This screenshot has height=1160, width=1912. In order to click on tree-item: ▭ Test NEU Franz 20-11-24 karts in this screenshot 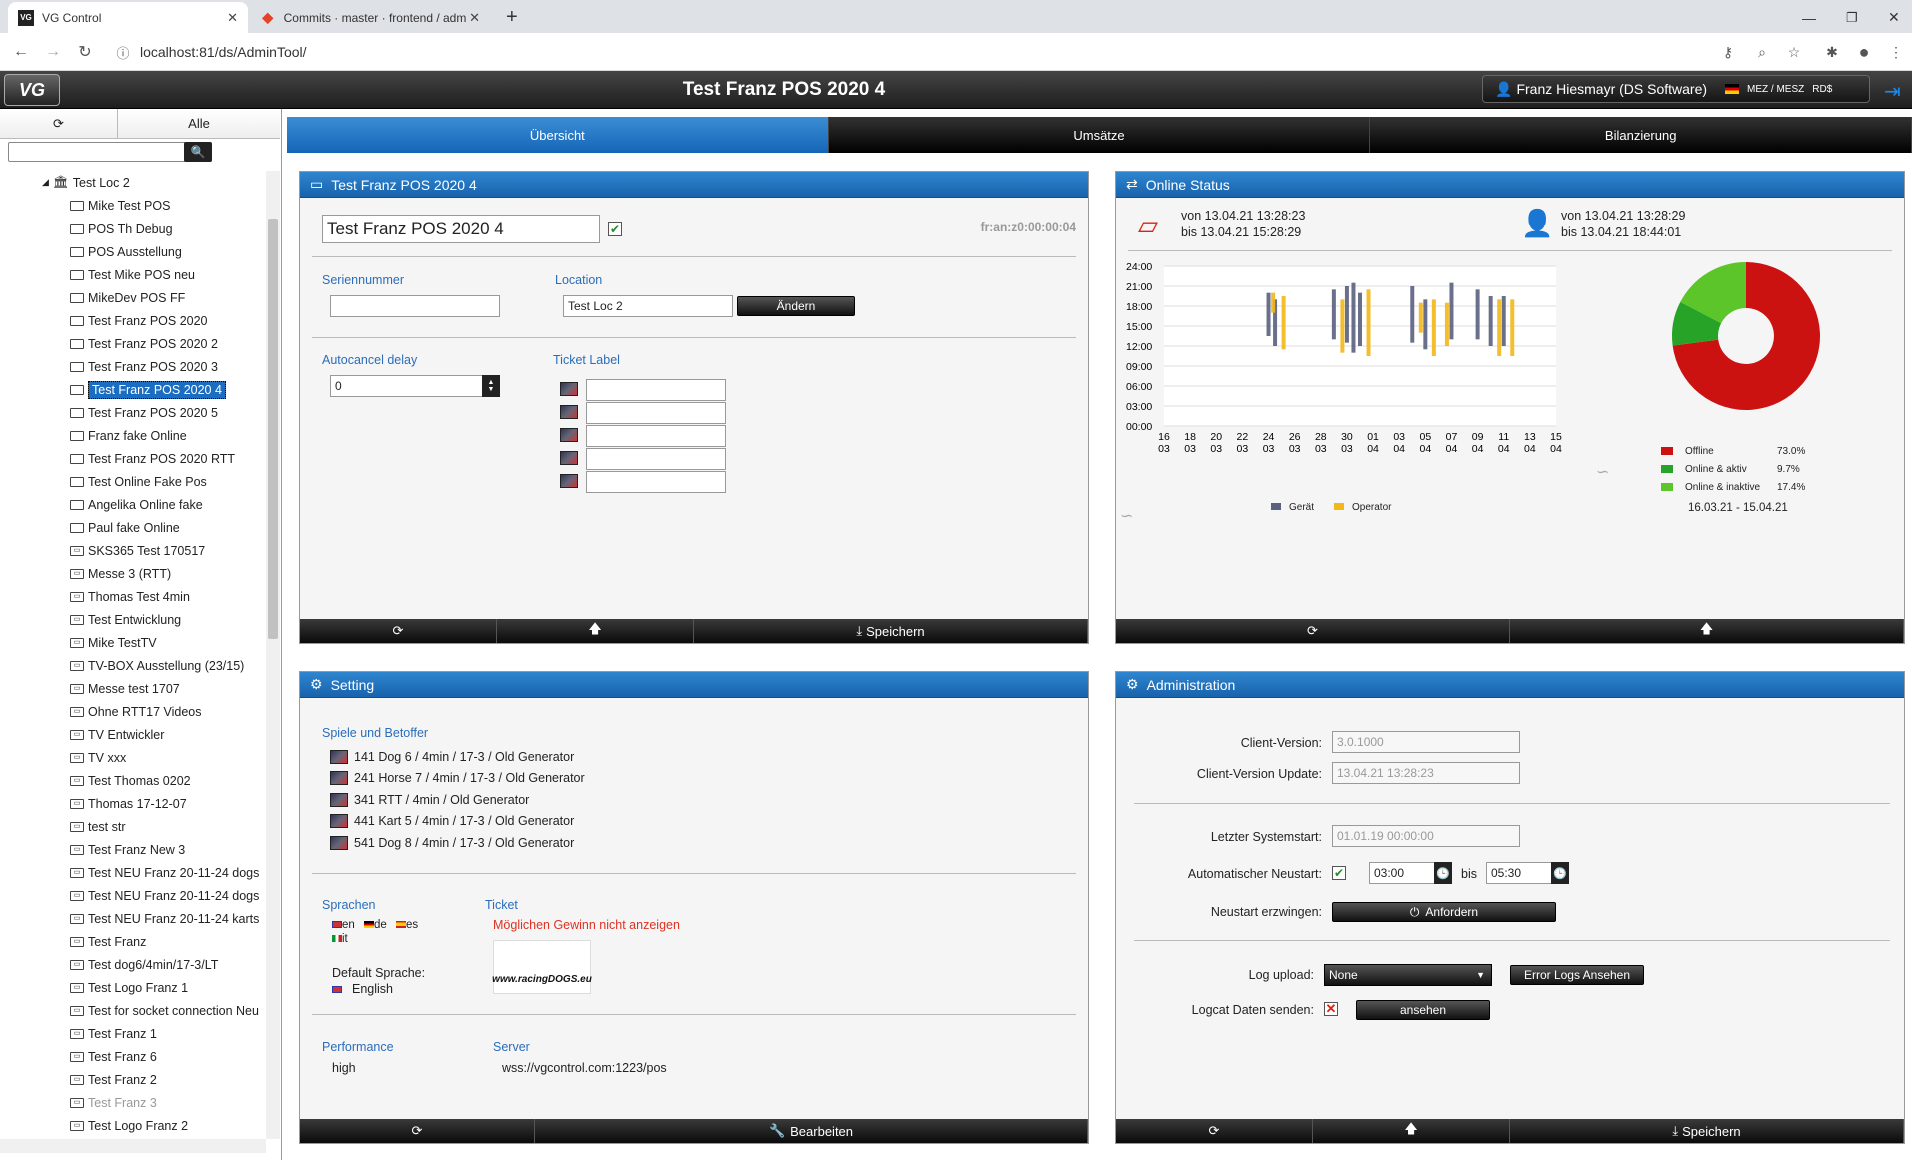, I will do `click(164, 918)`.